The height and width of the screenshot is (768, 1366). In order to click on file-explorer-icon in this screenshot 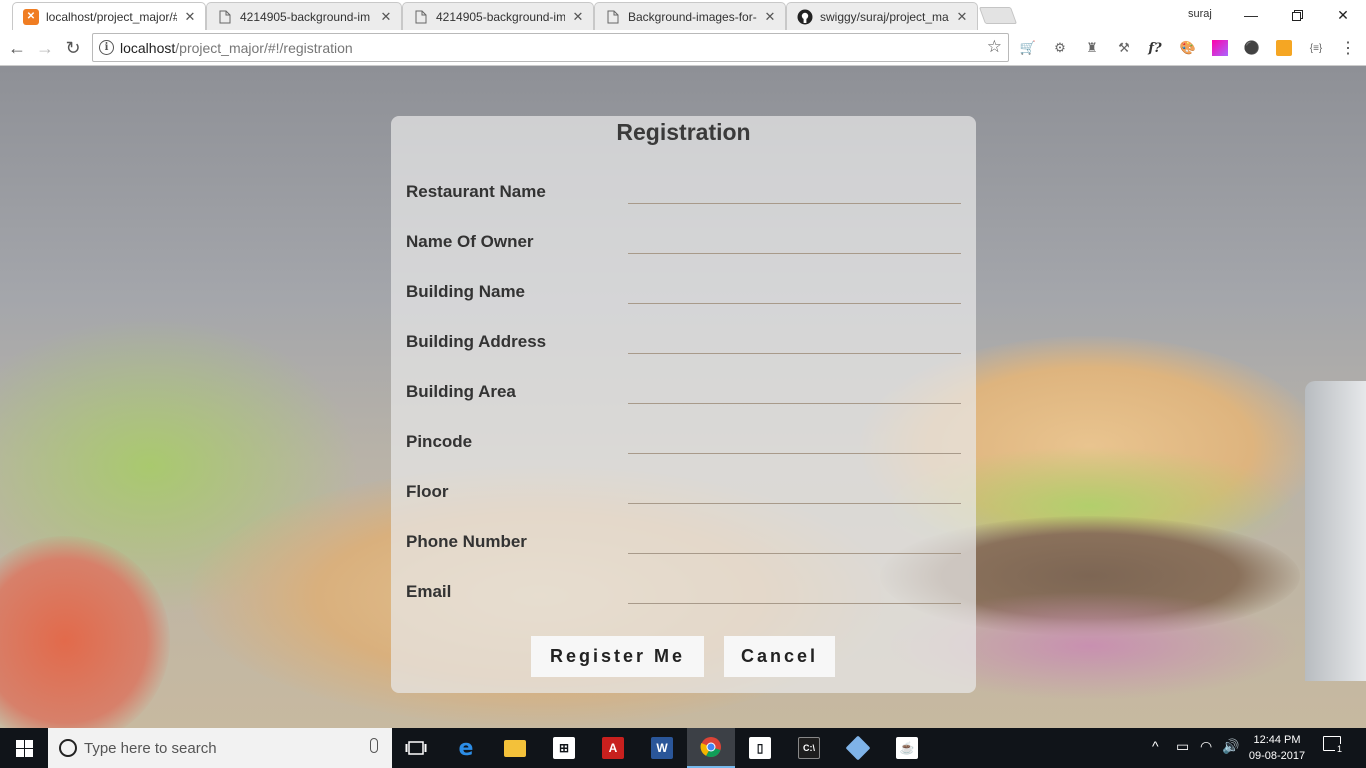, I will do `click(515, 748)`.